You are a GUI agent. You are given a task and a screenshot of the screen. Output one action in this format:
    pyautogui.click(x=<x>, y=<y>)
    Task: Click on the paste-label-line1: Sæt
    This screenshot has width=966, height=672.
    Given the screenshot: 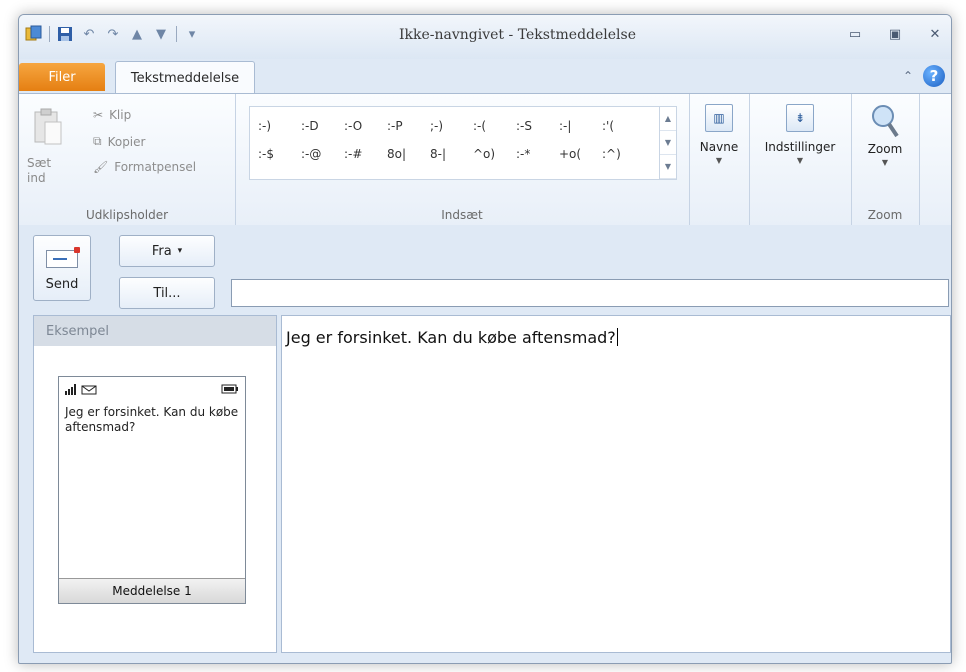 What is the action you would take?
    pyautogui.click(x=39, y=163)
    